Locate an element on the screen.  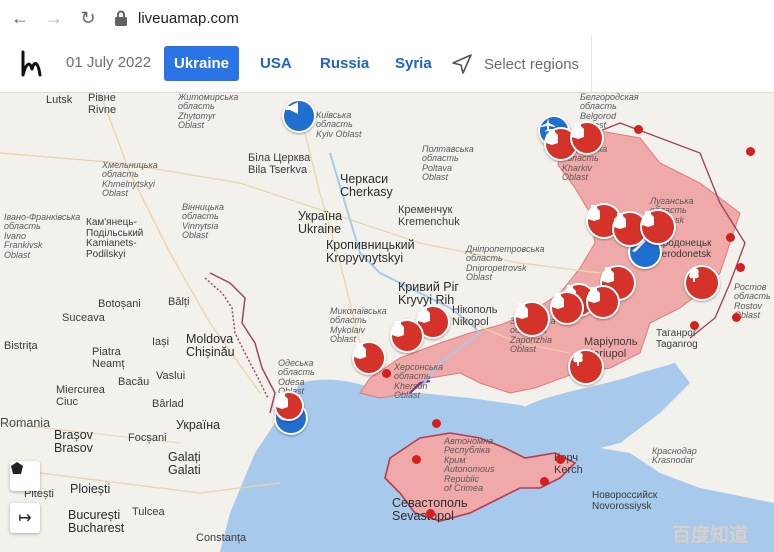
liveuamap-logo-icon is located at coordinates (33, 64).